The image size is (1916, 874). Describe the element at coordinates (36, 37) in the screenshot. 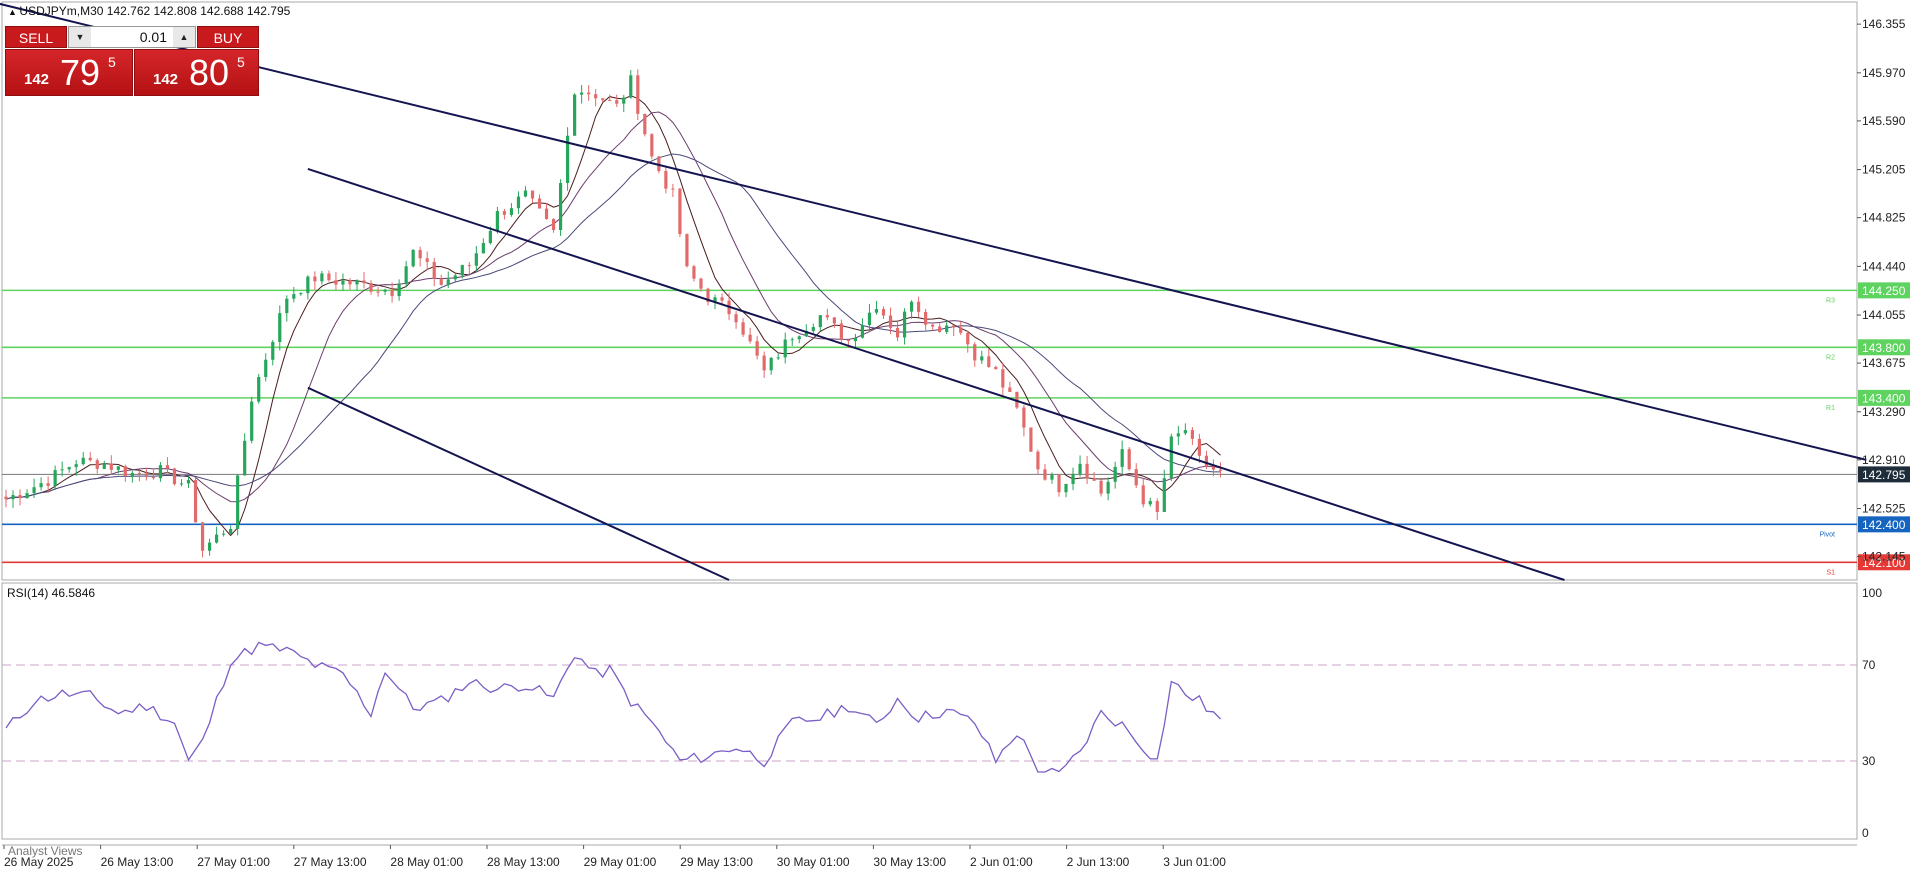

I see `sell-button: SELL` at that location.